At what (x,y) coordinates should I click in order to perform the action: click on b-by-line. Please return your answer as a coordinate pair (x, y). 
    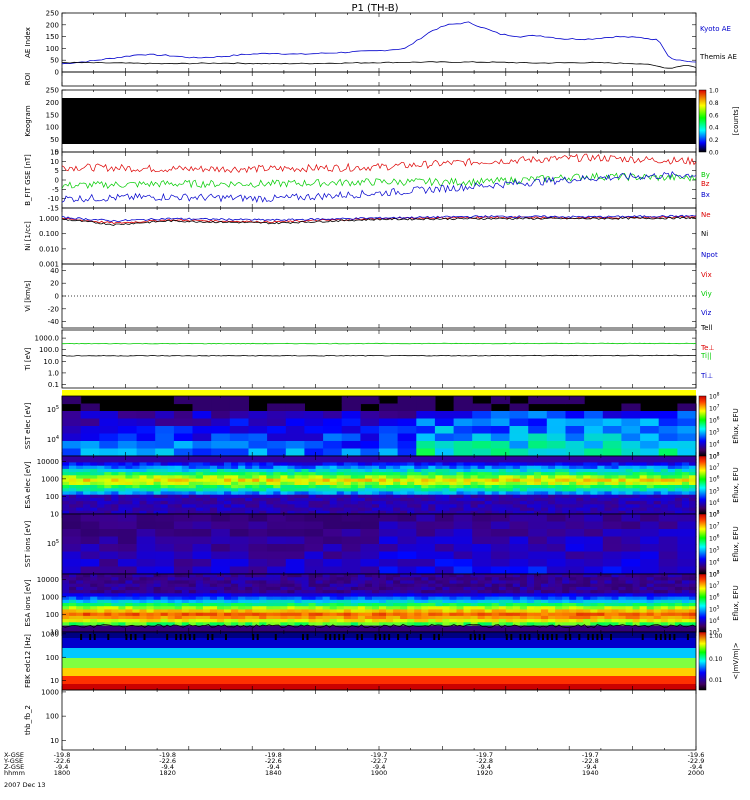
    Looking at the image, I should click on (379, 180).